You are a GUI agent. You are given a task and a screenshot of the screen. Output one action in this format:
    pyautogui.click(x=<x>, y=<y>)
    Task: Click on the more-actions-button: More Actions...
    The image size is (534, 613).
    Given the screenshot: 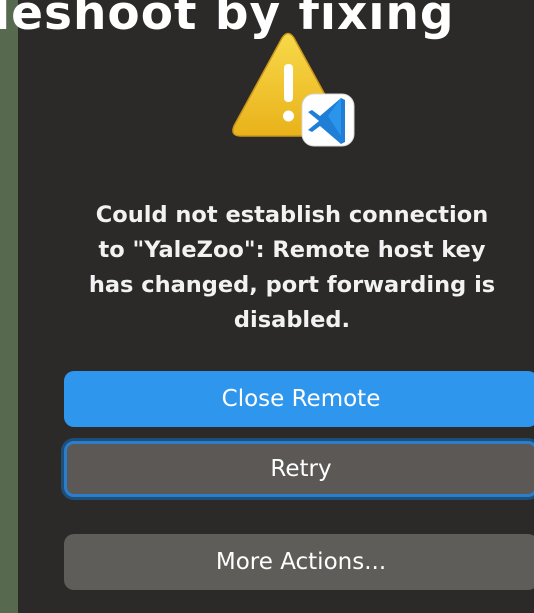 What is the action you would take?
    pyautogui.click(x=299, y=562)
    